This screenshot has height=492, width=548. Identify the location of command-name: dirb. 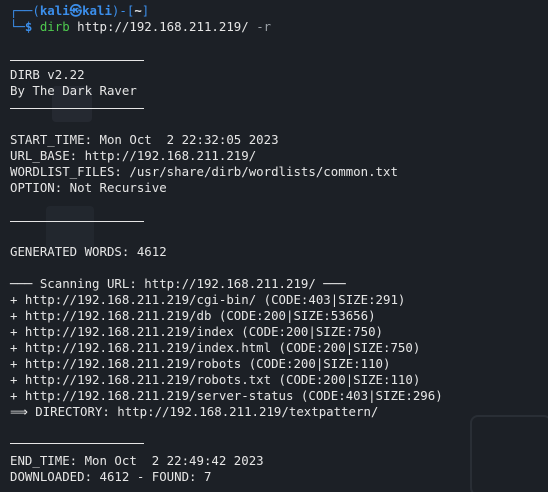
(54, 26).